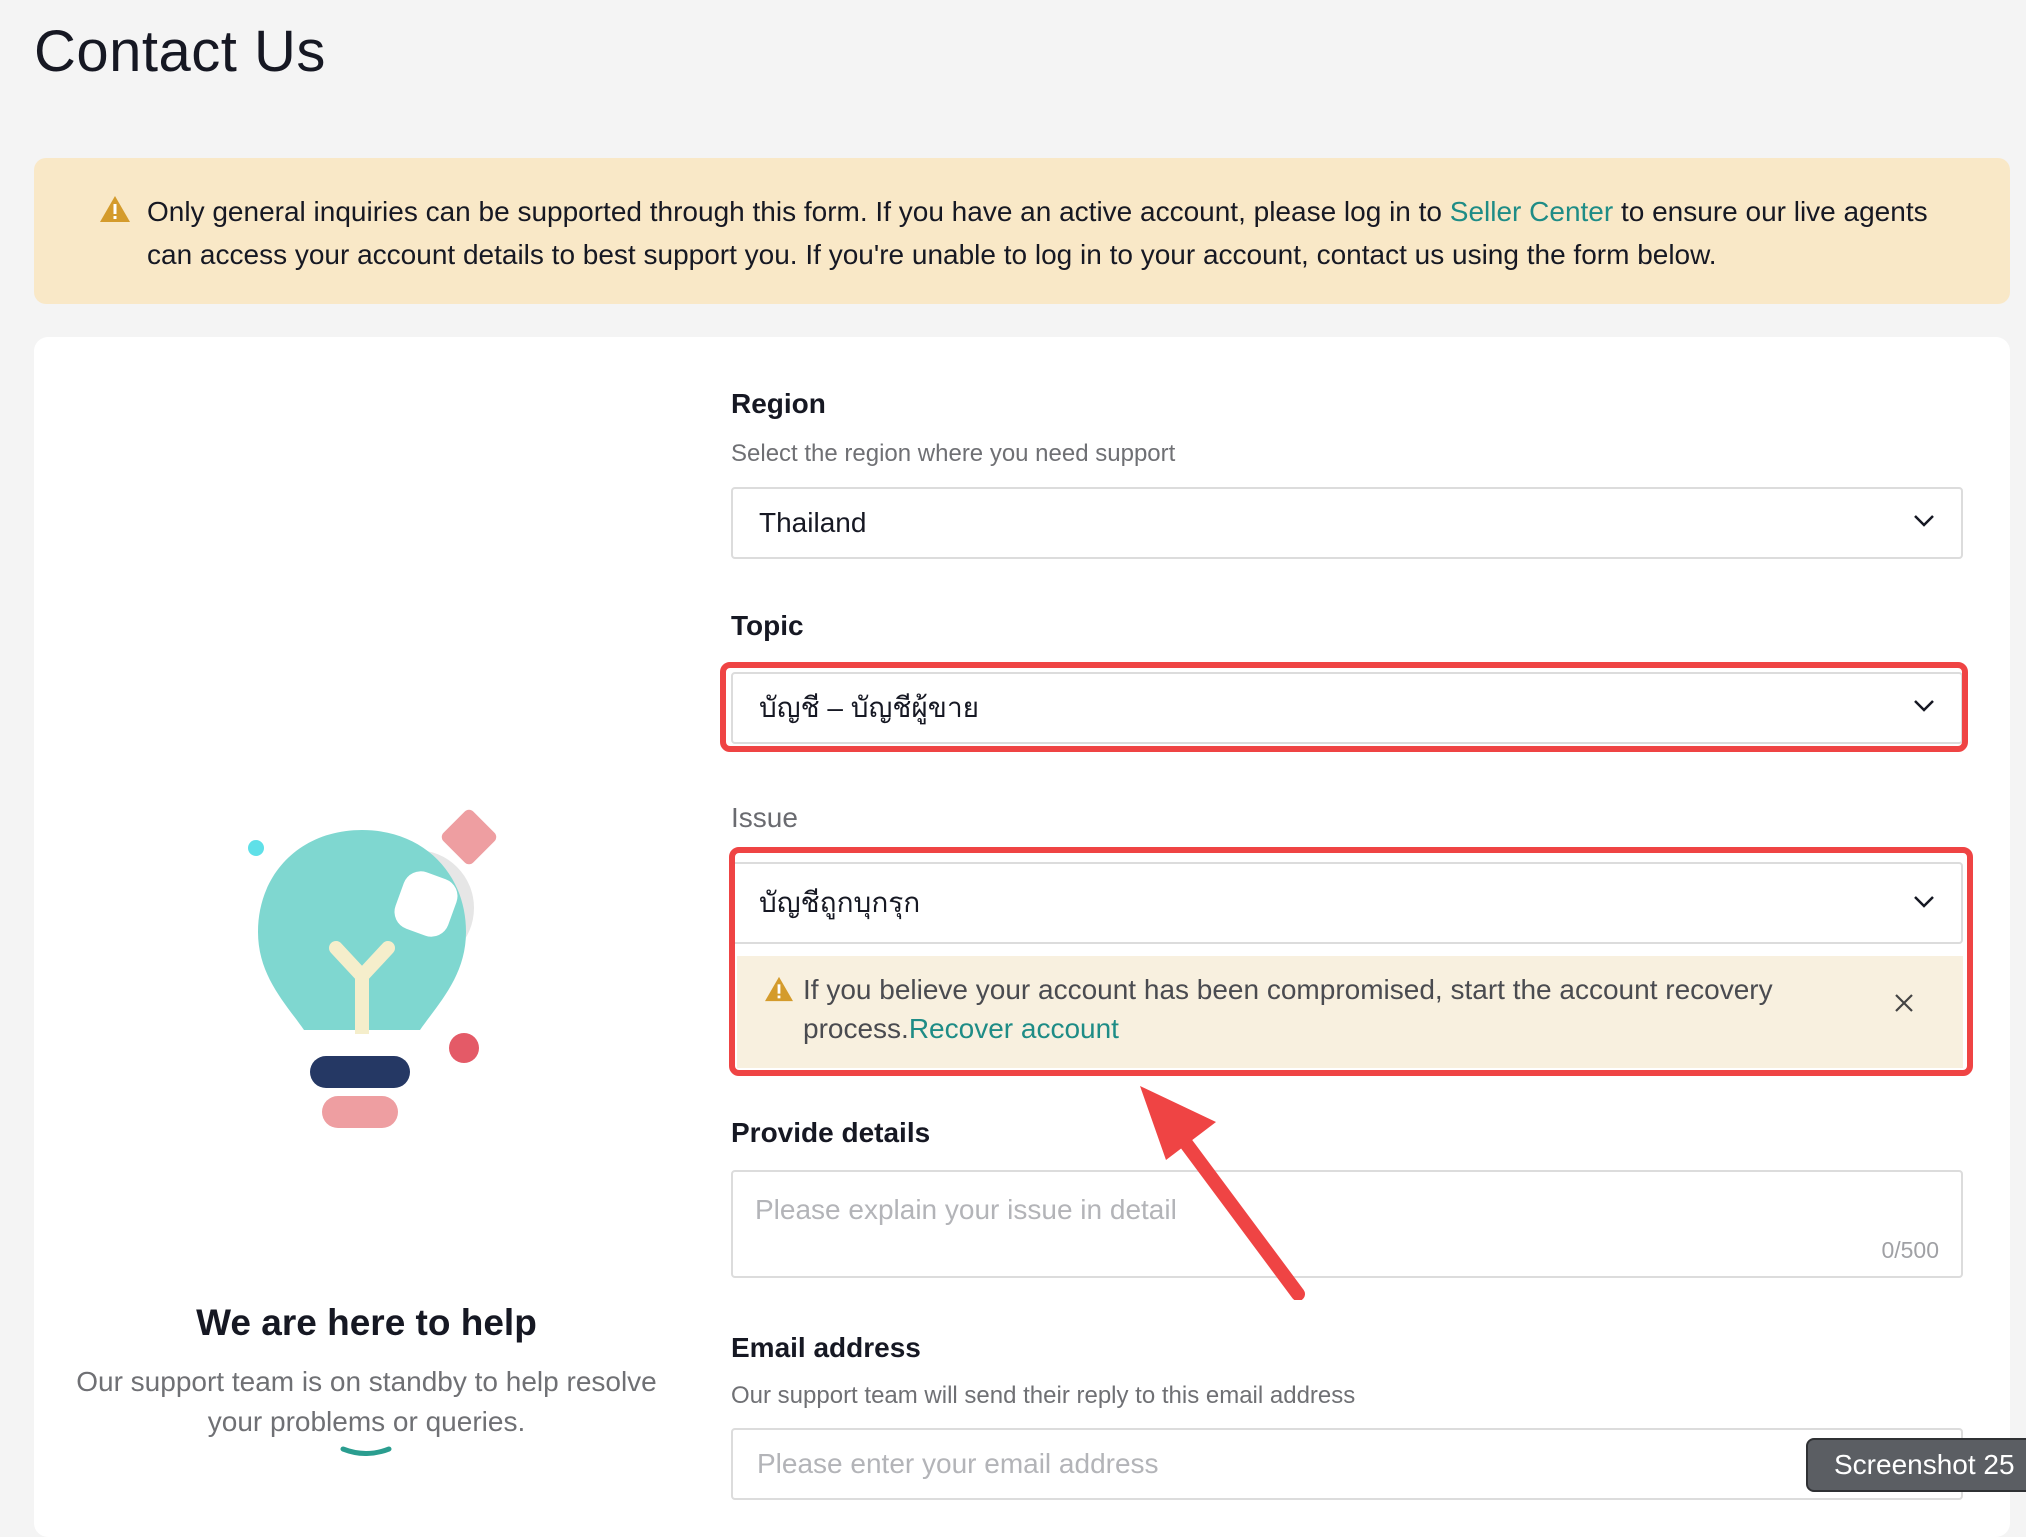  Describe the element at coordinates (1531, 211) in the screenshot. I see `seller-center-link: Seller Center` at that location.